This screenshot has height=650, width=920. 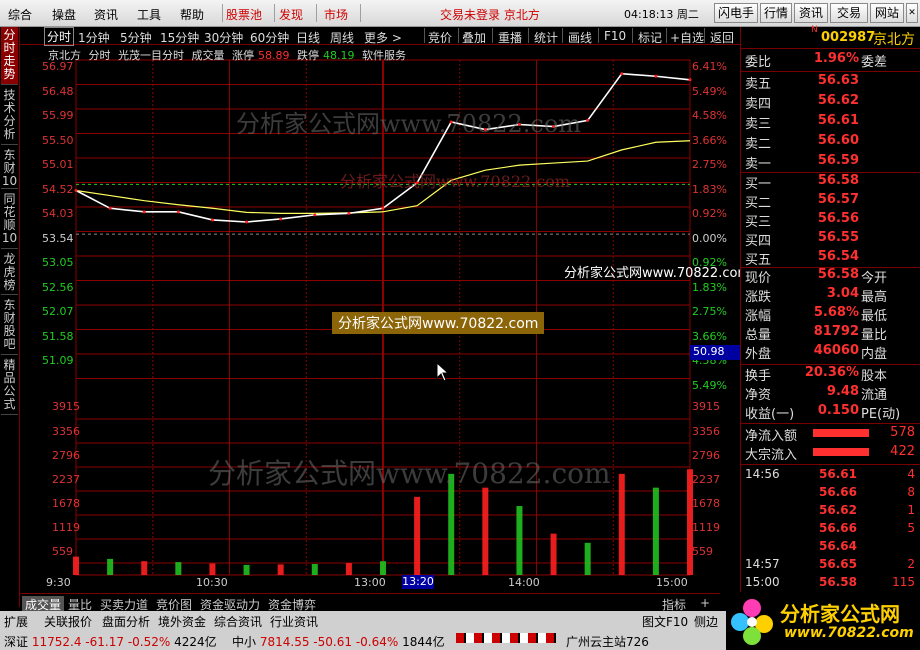 What do you see at coordinates (20, 14) in the screenshot?
I see `menu-item-zonghe: 综合` at bounding box center [20, 14].